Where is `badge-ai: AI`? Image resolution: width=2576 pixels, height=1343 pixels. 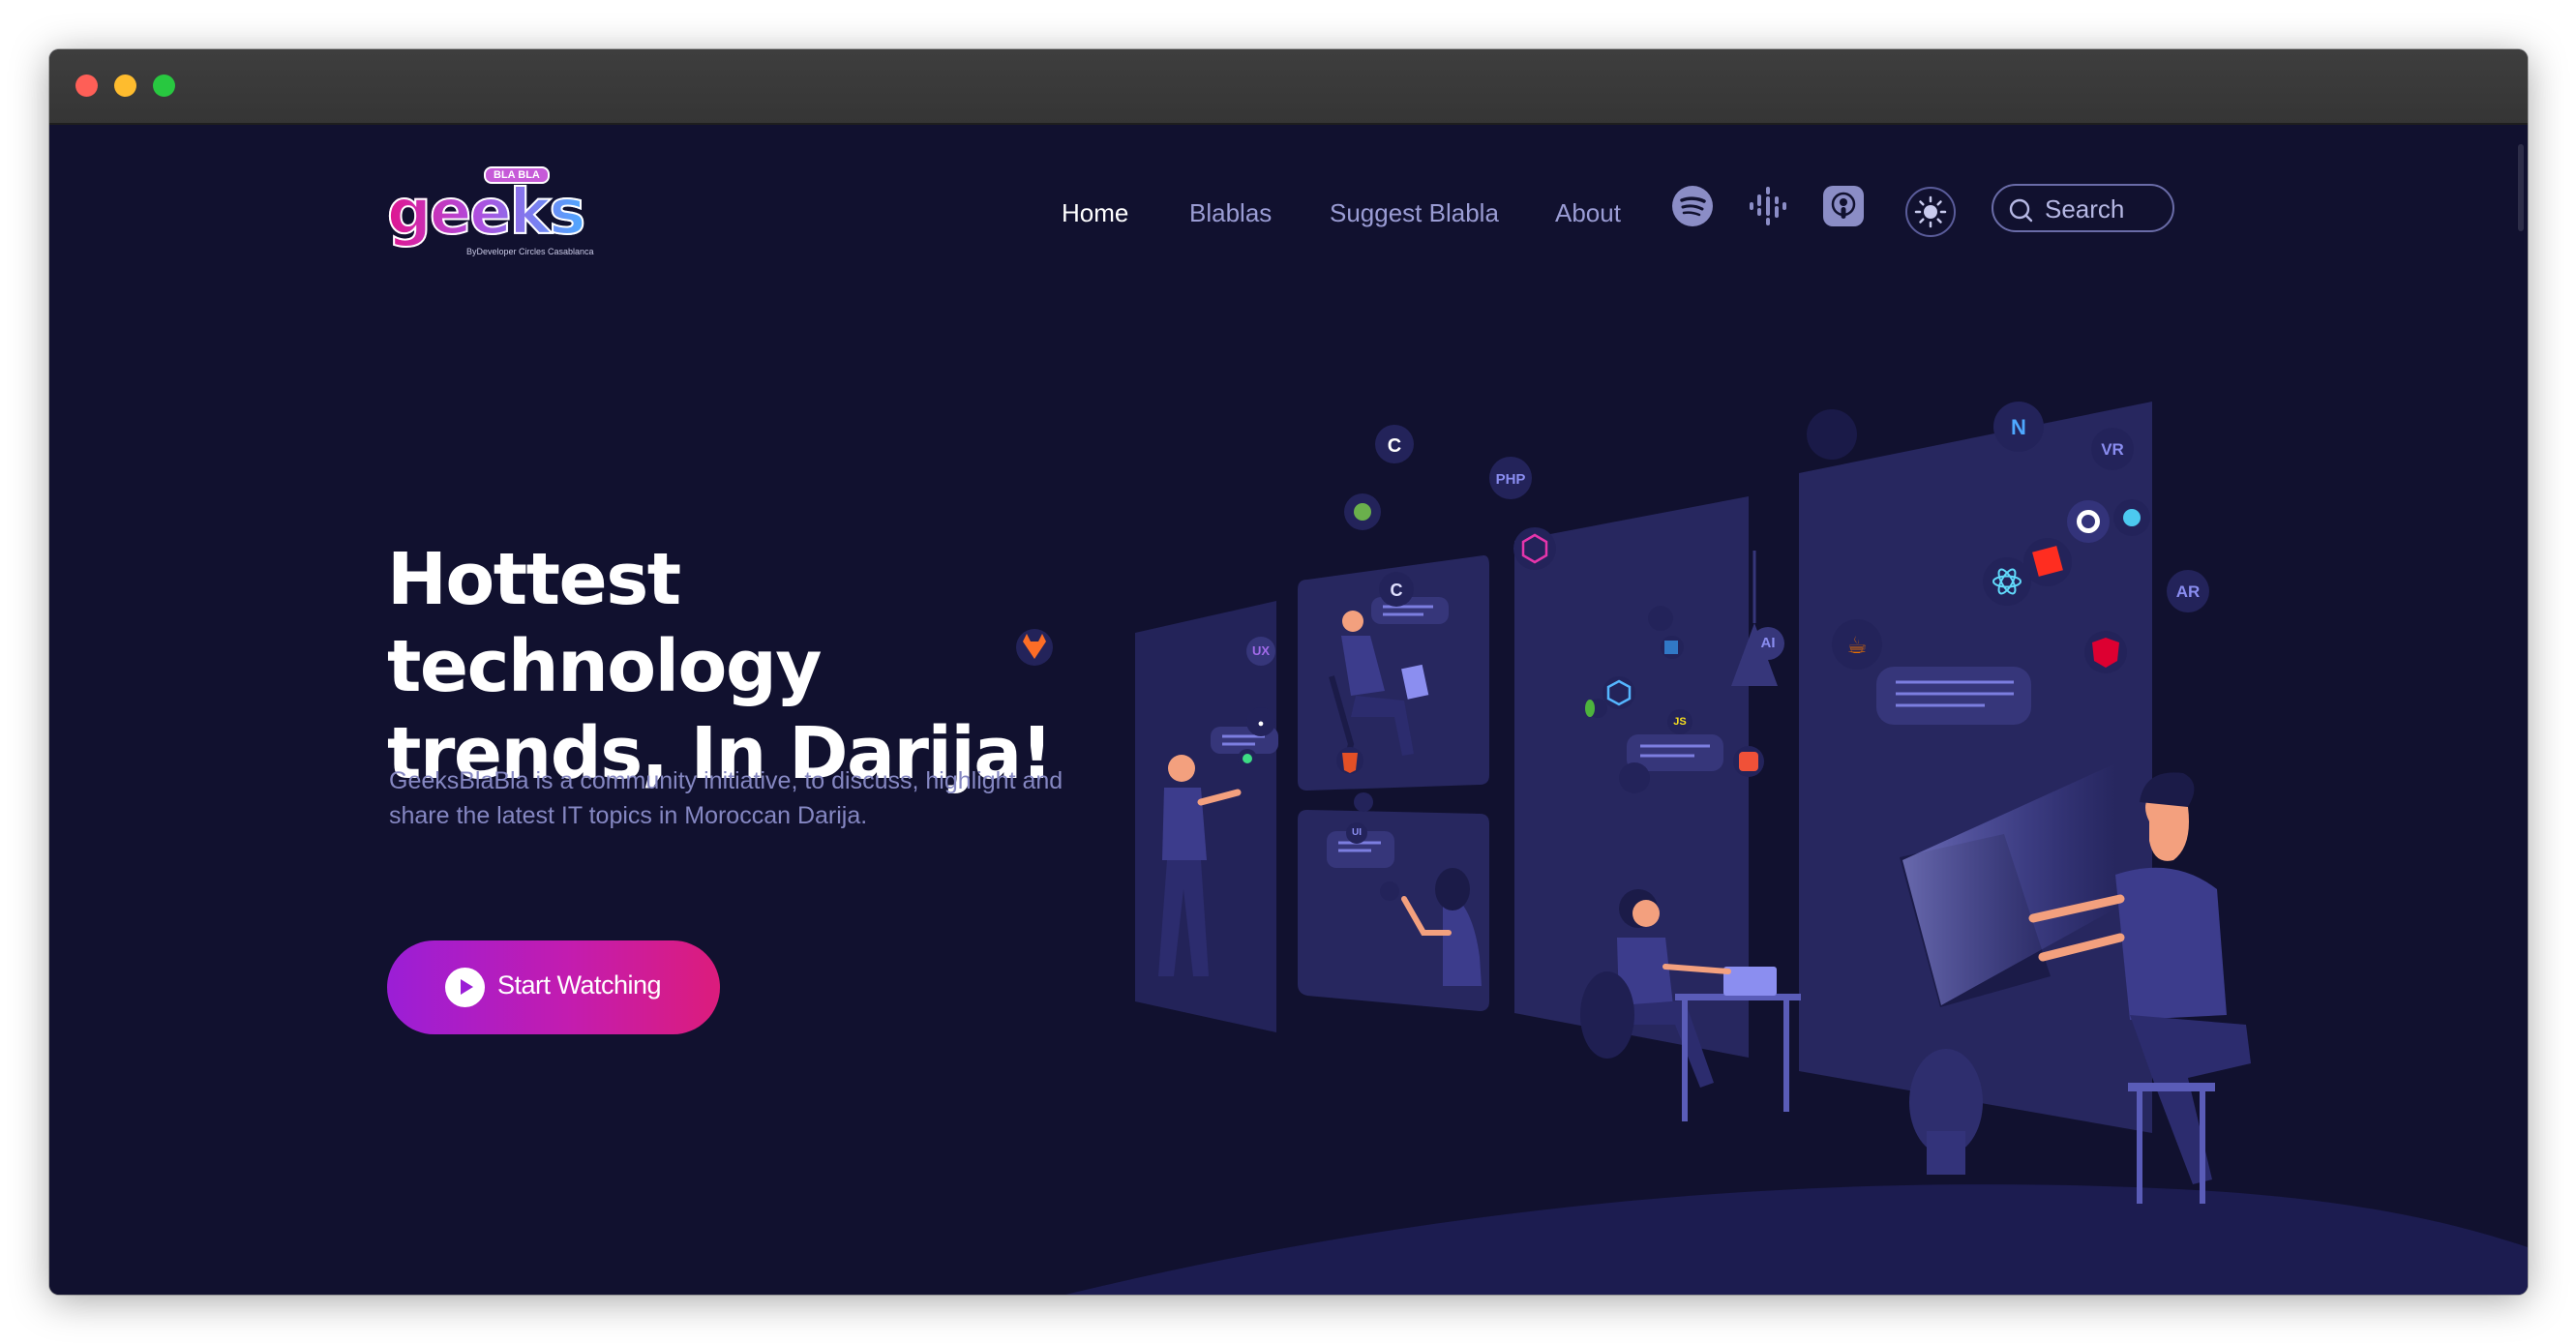
badge-ai: AI is located at coordinates (1768, 644).